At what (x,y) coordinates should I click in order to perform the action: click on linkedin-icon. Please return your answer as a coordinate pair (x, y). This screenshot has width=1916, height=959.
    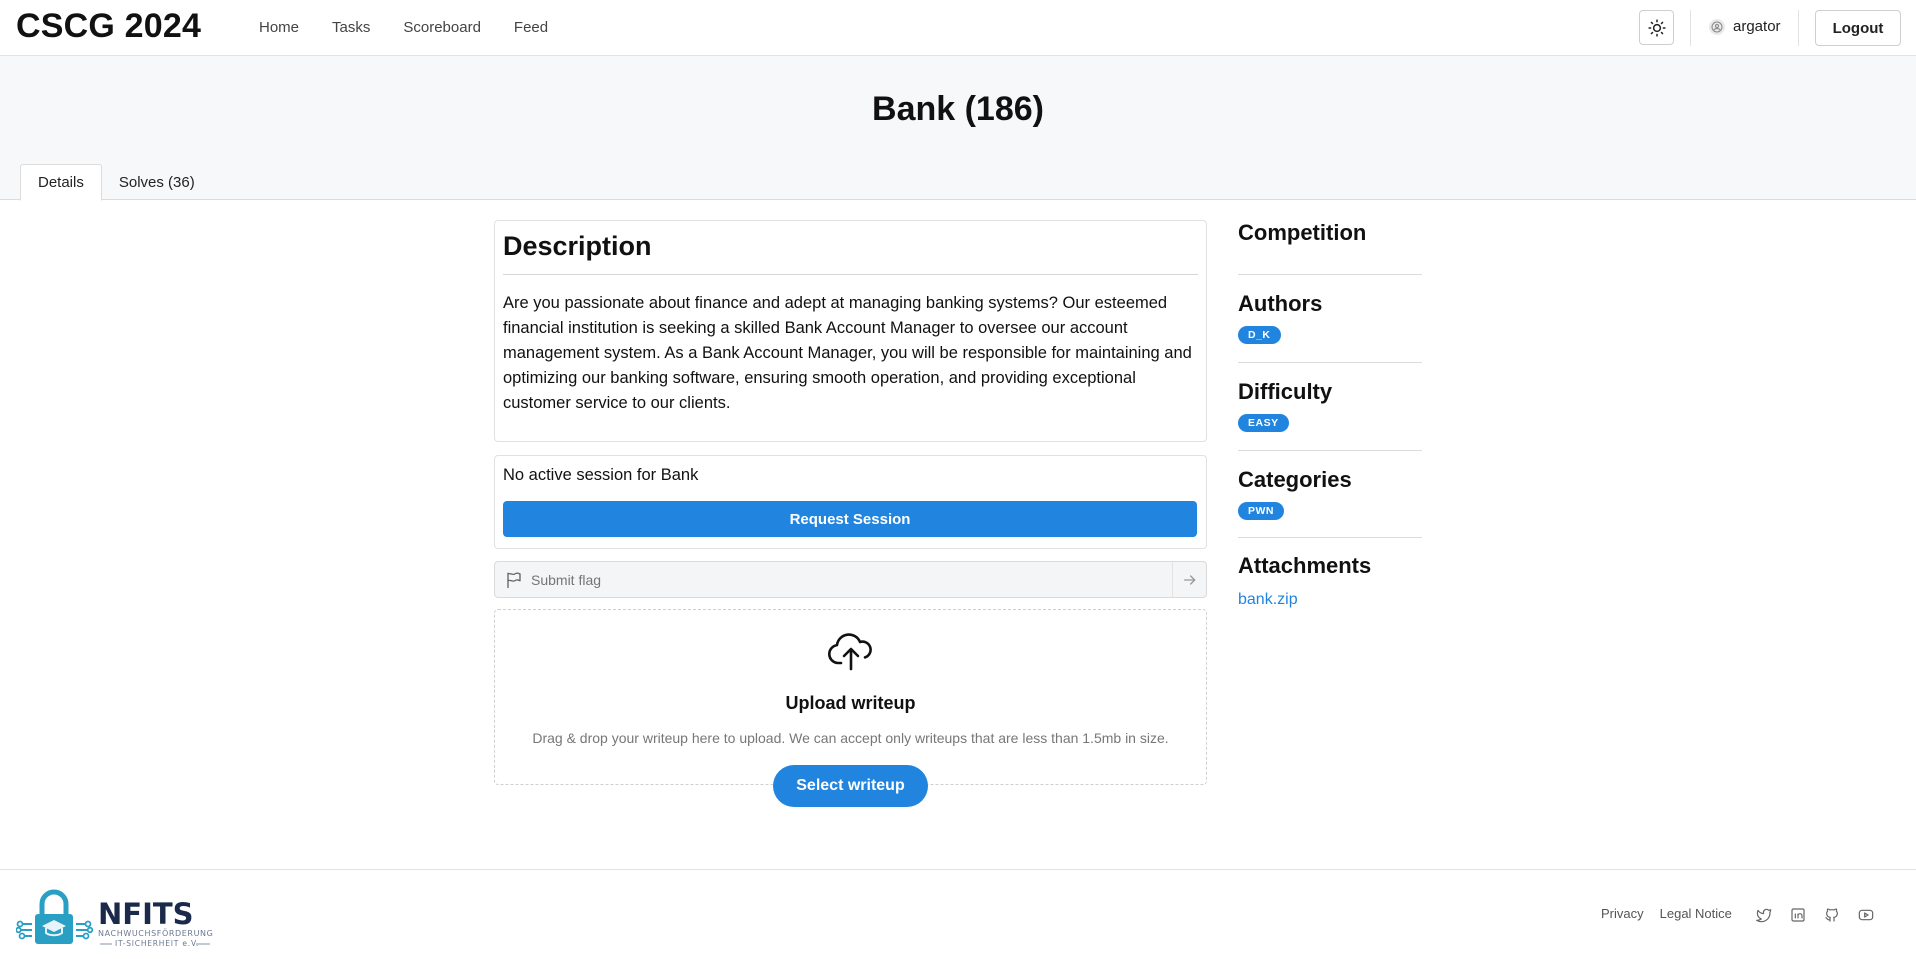
    Looking at the image, I should click on (1798, 915).